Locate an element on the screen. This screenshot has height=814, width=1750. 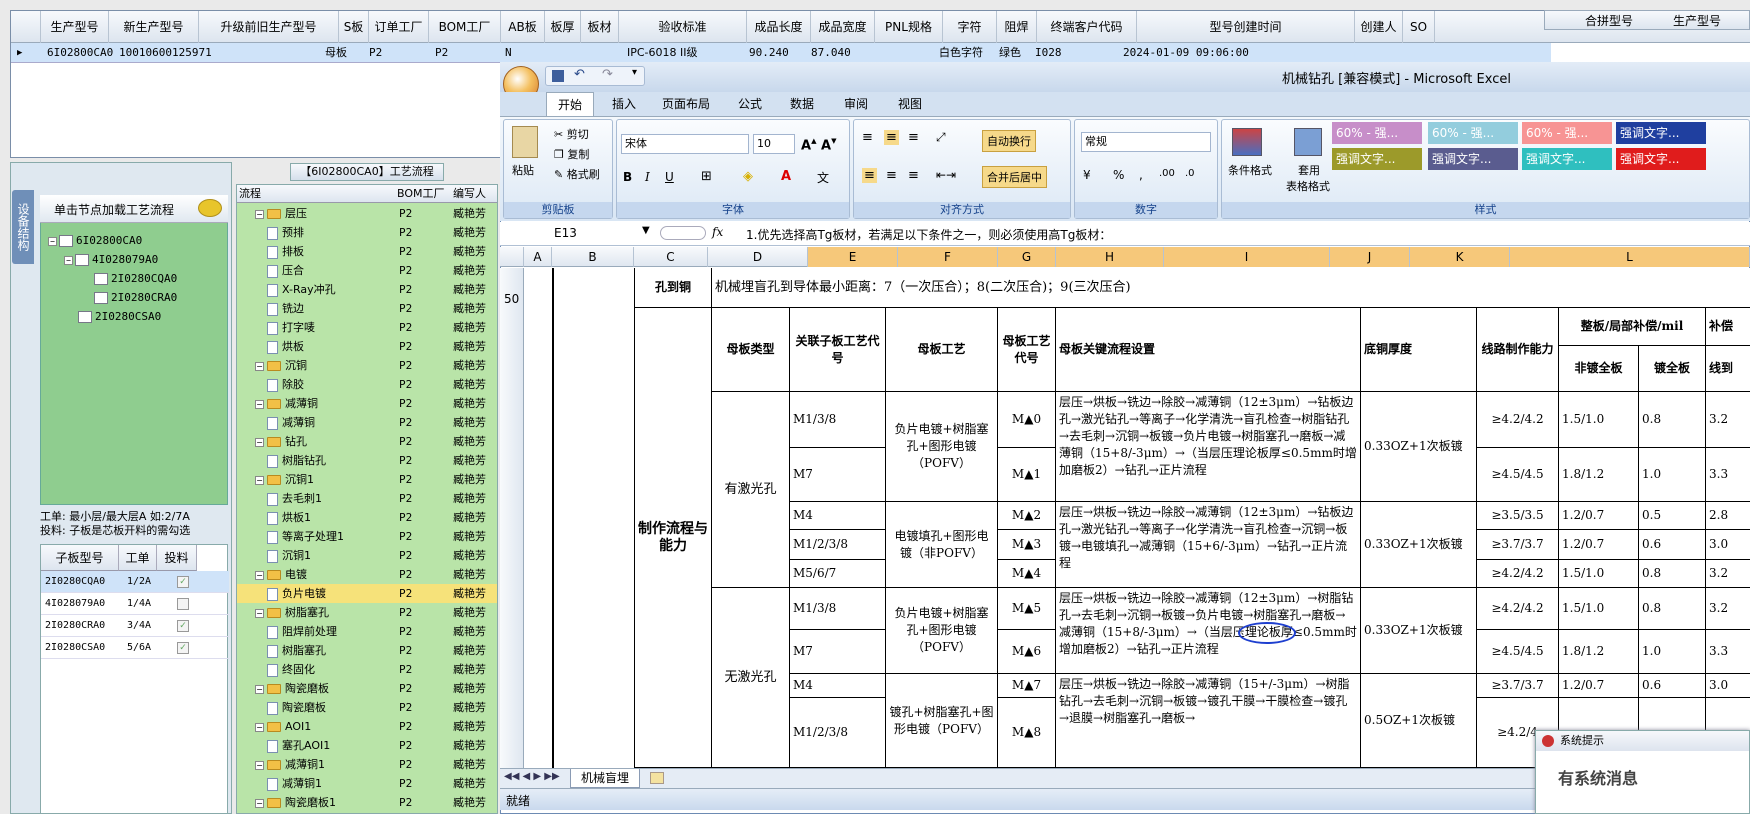
base-copper-3: 0.33OZ+1次板镀 is located at coordinates (1419, 631).